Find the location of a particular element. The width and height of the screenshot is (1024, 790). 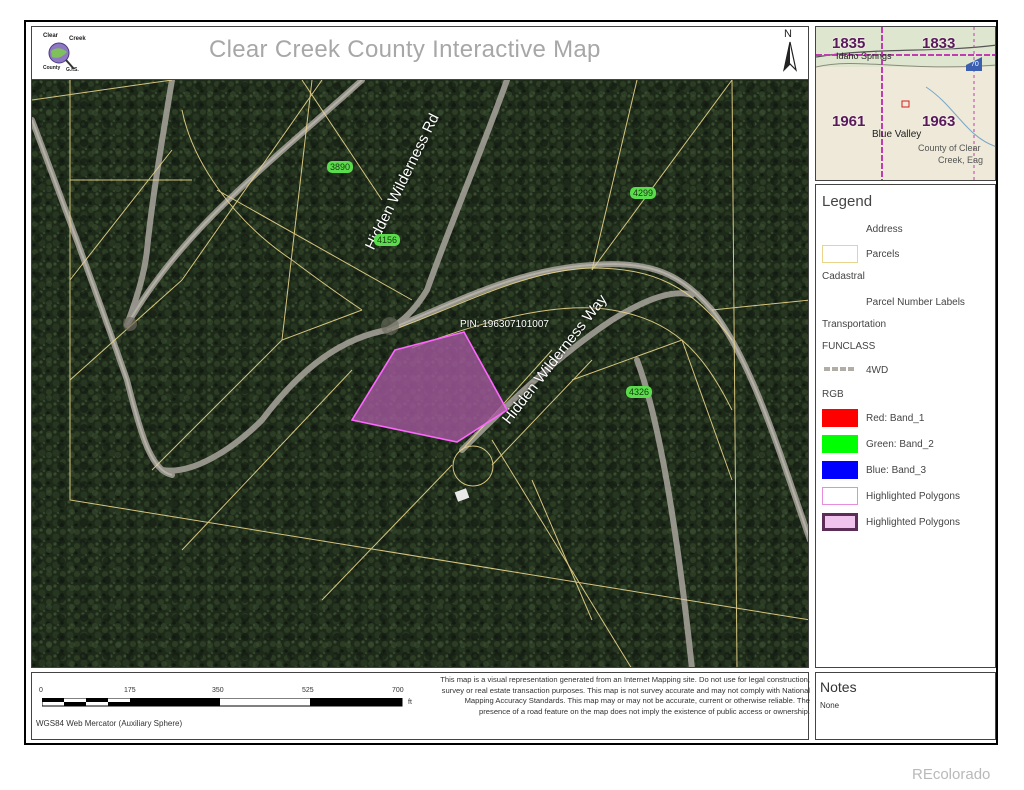

address-label: 3890 is located at coordinates (340, 167).